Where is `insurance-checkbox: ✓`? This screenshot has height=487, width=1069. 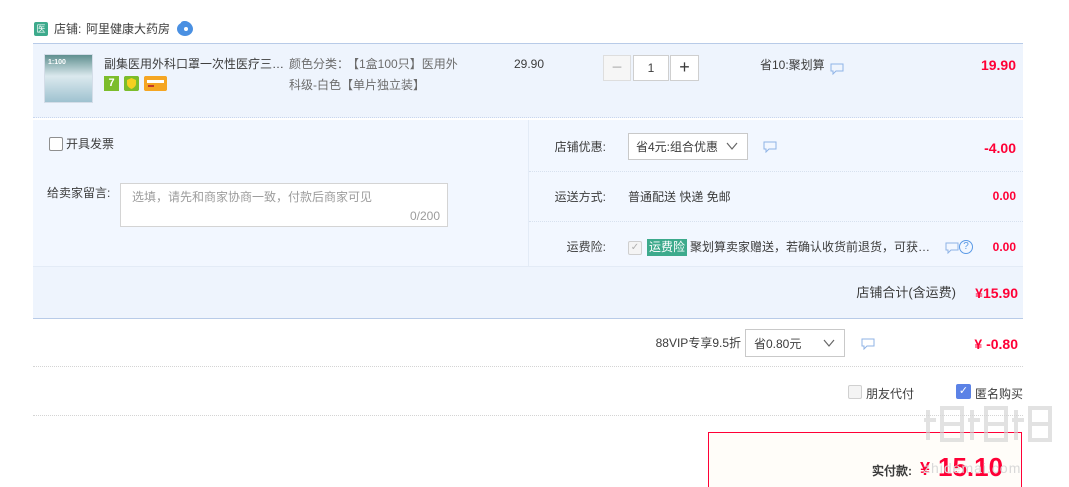
insurance-checkbox: ✓ is located at coordinates (635, 248).